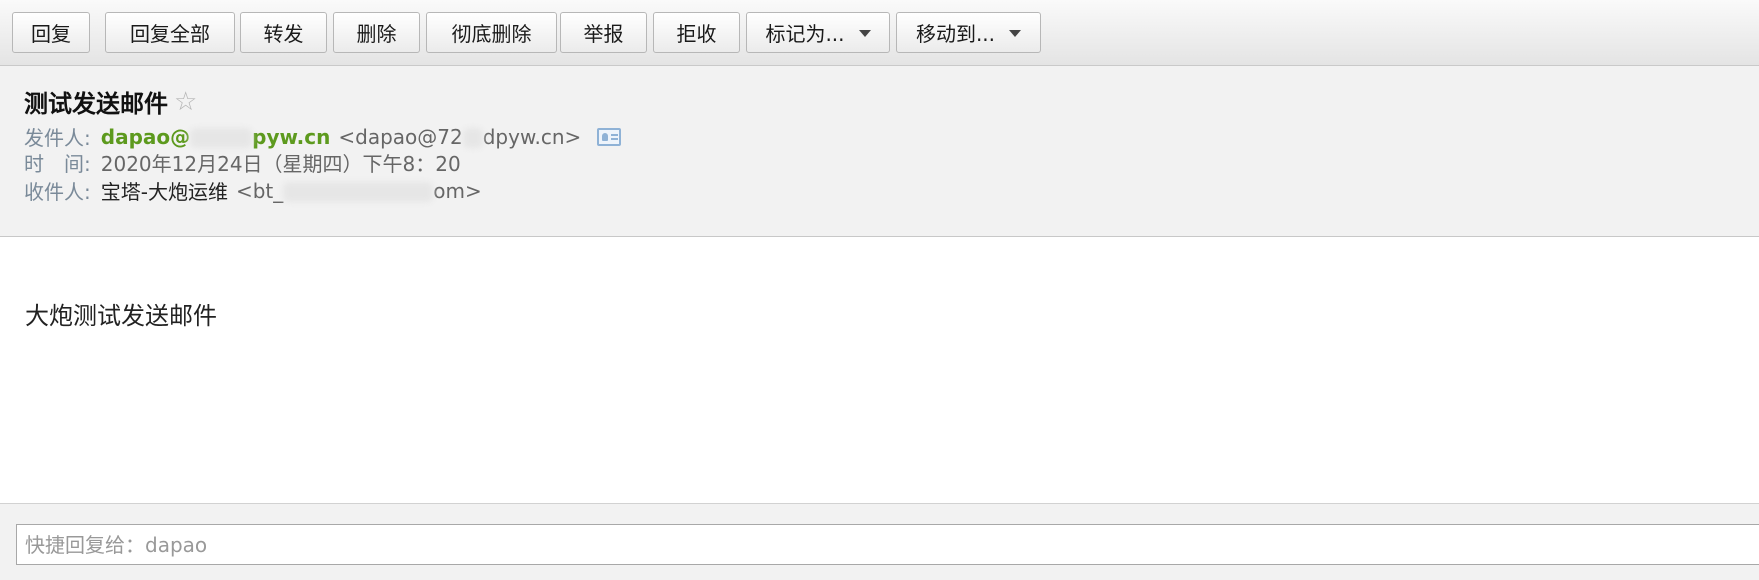 This screenshot has height=580, width=1759. I want to click on forward-button-label: 转发, so click(283, 34).